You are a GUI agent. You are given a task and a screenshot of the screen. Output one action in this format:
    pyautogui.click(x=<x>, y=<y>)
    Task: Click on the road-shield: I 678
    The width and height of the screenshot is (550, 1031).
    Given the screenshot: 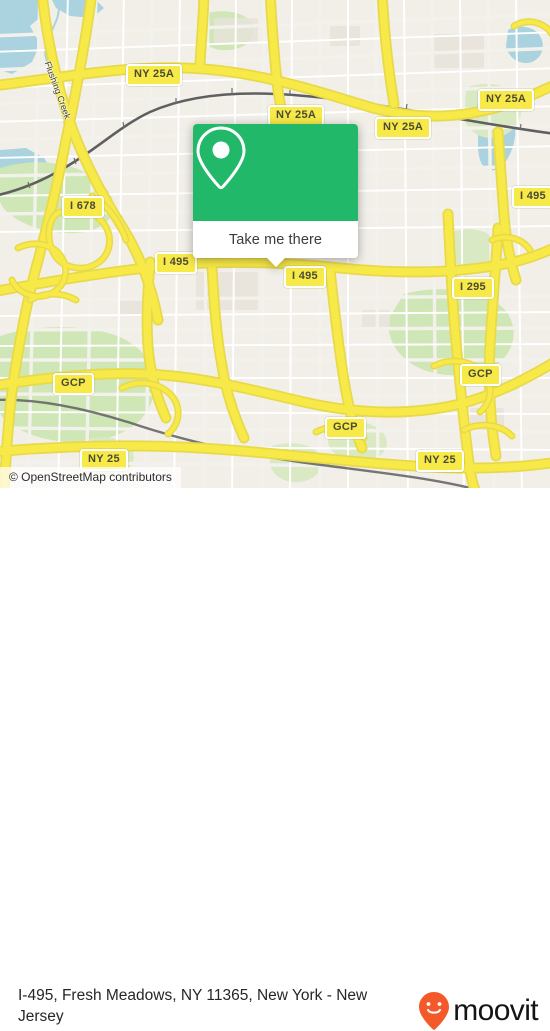 What is the action you would take?
    pyautogui.click(x=83, y=207)
    